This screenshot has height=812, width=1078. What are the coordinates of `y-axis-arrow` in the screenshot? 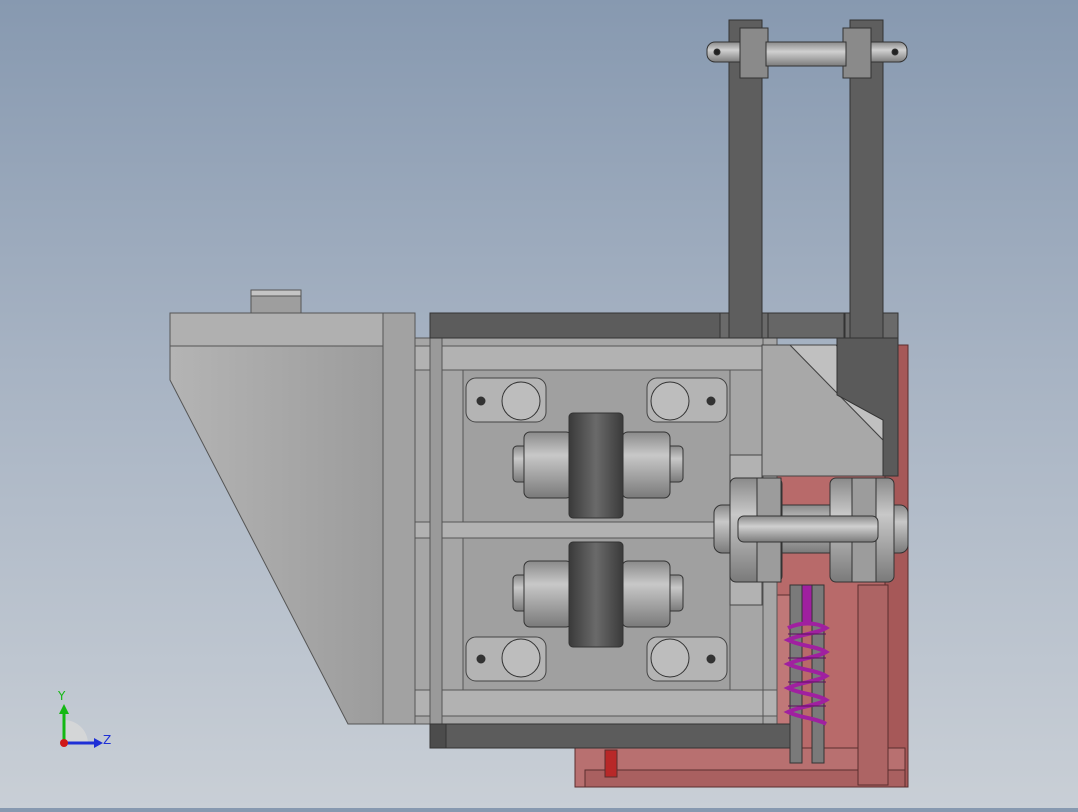 It's located at (64, 709).